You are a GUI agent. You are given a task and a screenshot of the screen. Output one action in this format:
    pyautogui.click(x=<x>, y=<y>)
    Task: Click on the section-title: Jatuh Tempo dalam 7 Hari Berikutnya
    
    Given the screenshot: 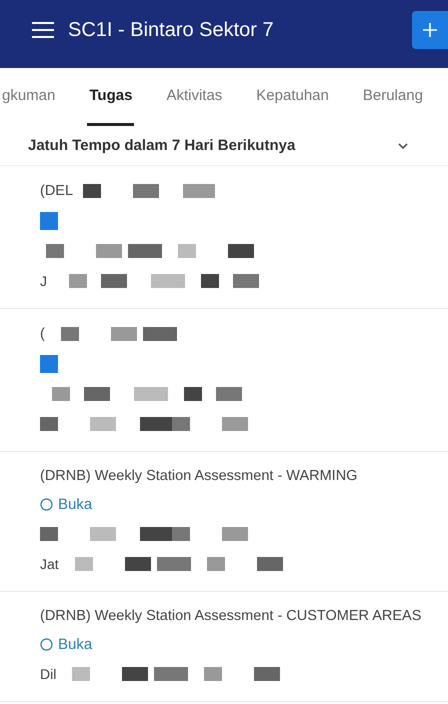 What is the action you would take?
    pyautogui.click(x=162, y=145)
    